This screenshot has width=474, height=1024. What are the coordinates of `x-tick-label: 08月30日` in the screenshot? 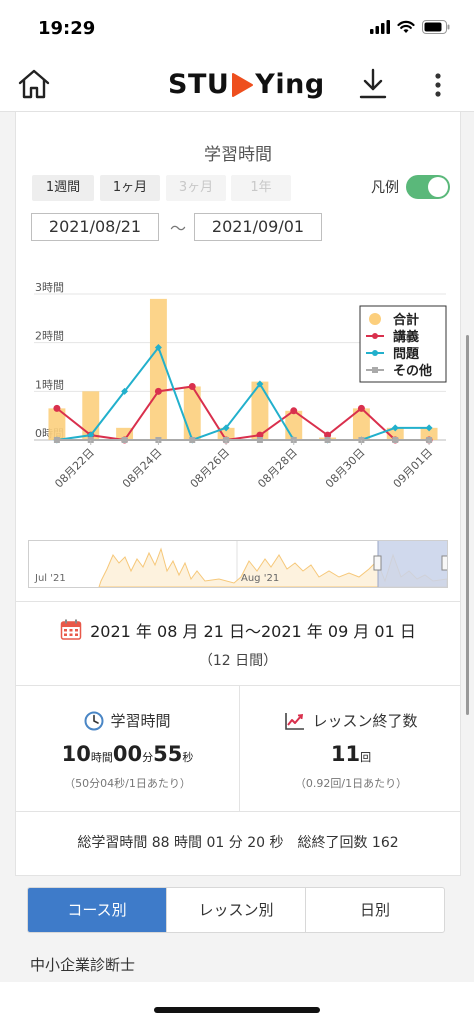 It's located at (345, 468).